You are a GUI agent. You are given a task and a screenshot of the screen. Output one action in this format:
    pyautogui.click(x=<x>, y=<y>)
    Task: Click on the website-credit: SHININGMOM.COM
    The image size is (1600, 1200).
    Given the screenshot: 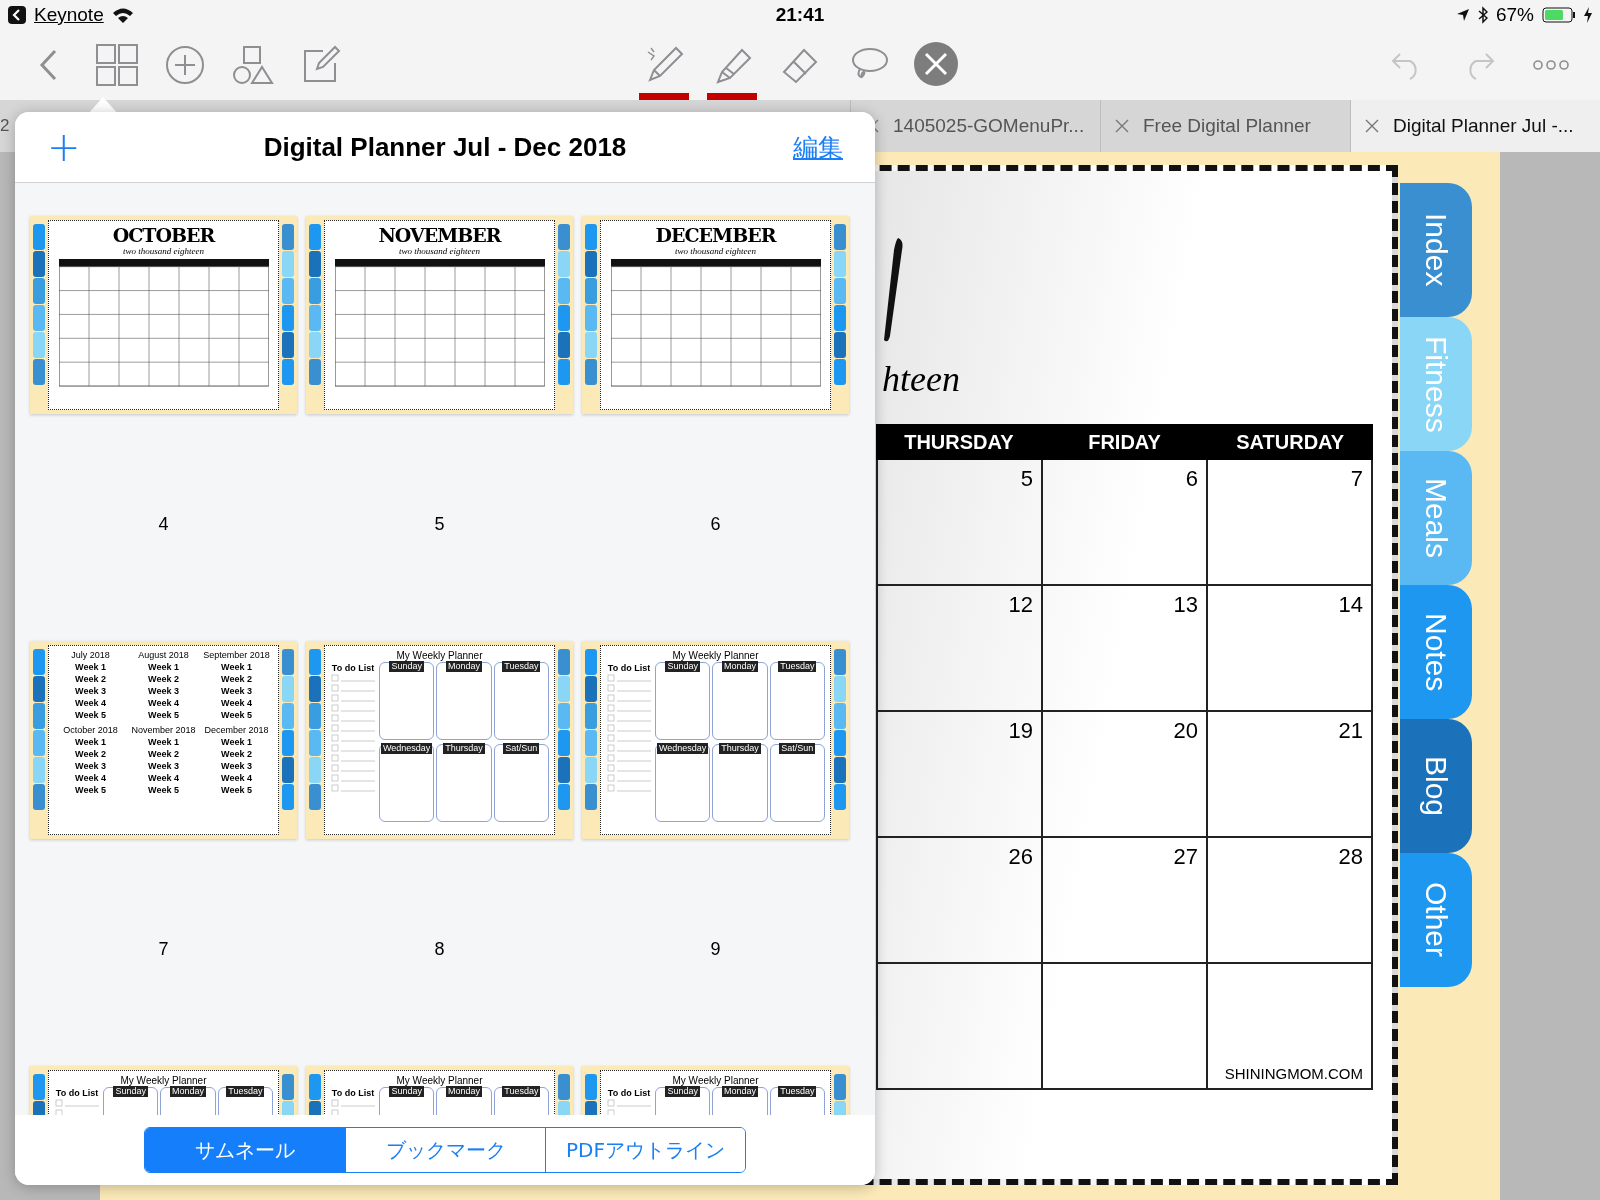 What is the action you would take?
    pyautogui.click(x=1293, y=1073)
    